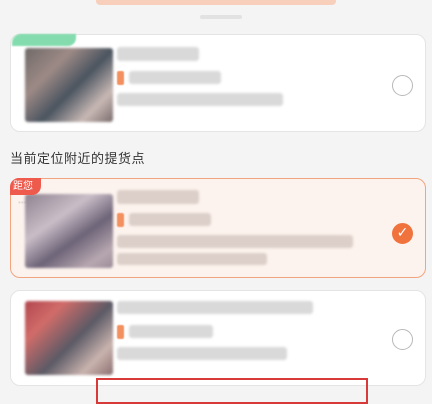  Describe the element at coordinates (216, 2) in the screenshot. I see `top-accent-bar` at that location.